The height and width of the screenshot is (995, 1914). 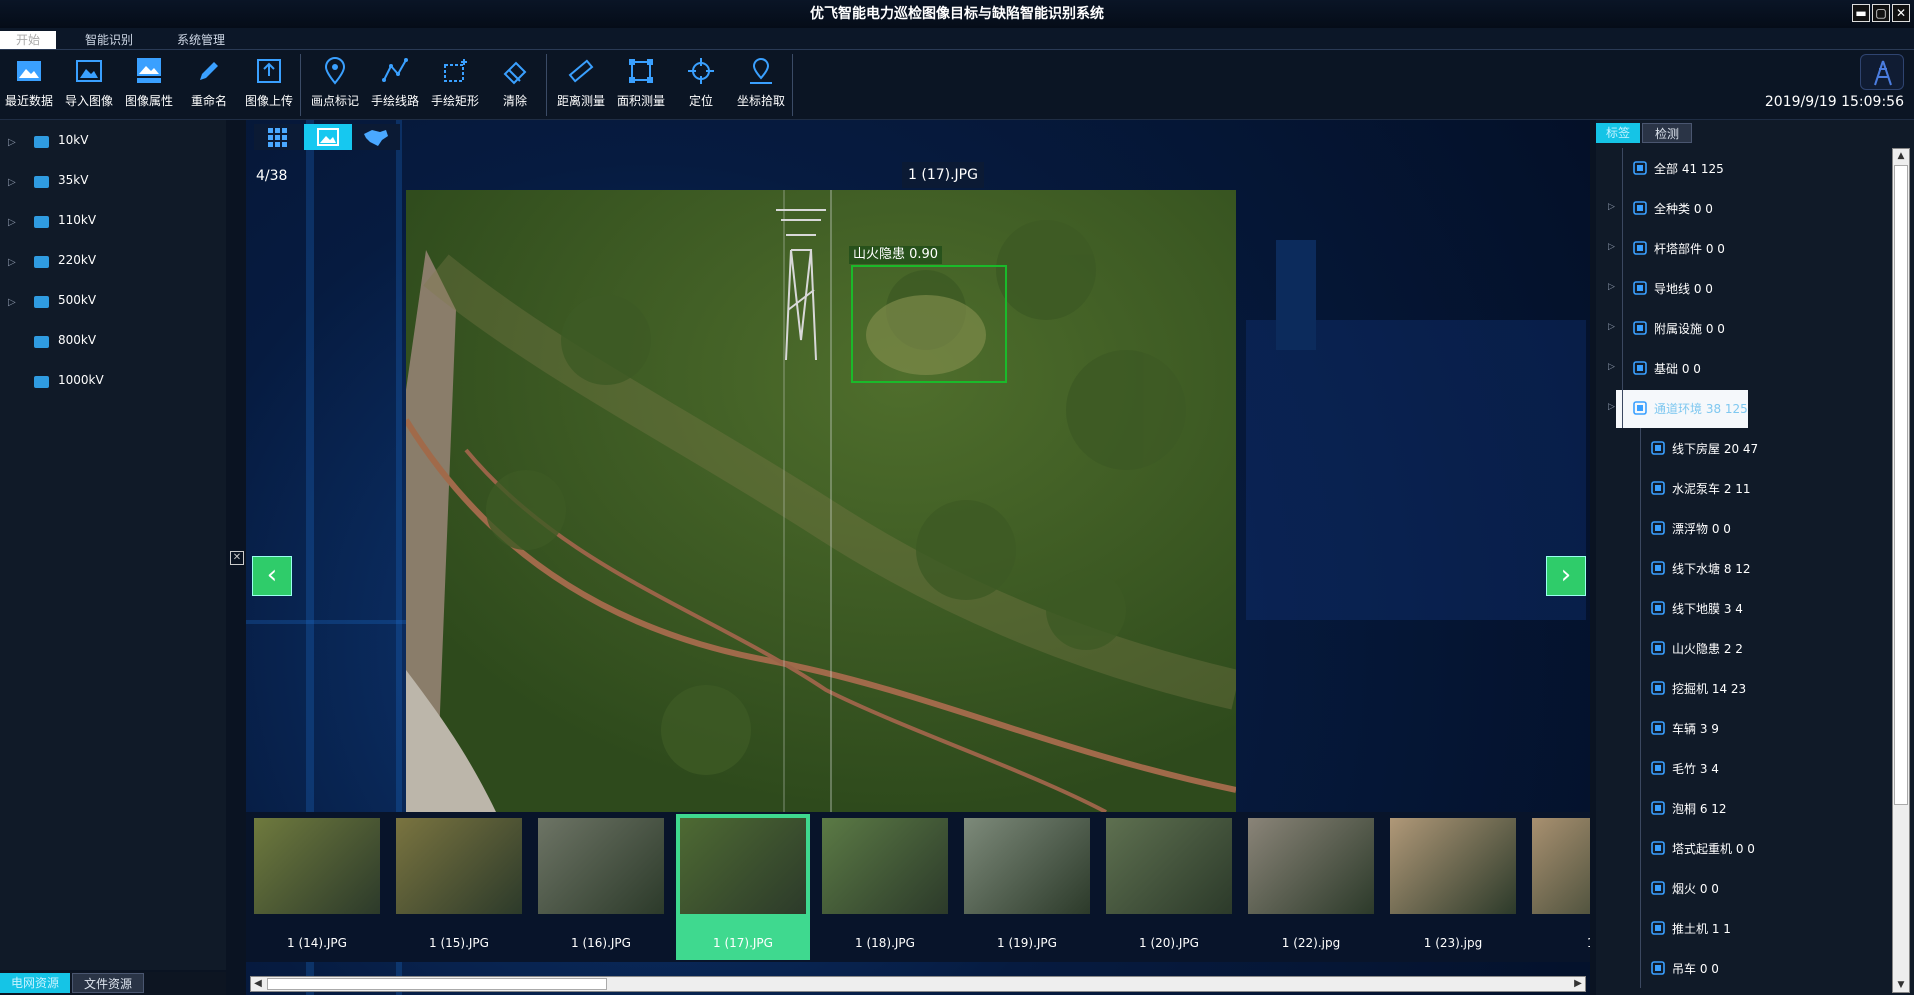 I want to click on category-node: 漂浮物 0 0, so click(x=1741, y=528).